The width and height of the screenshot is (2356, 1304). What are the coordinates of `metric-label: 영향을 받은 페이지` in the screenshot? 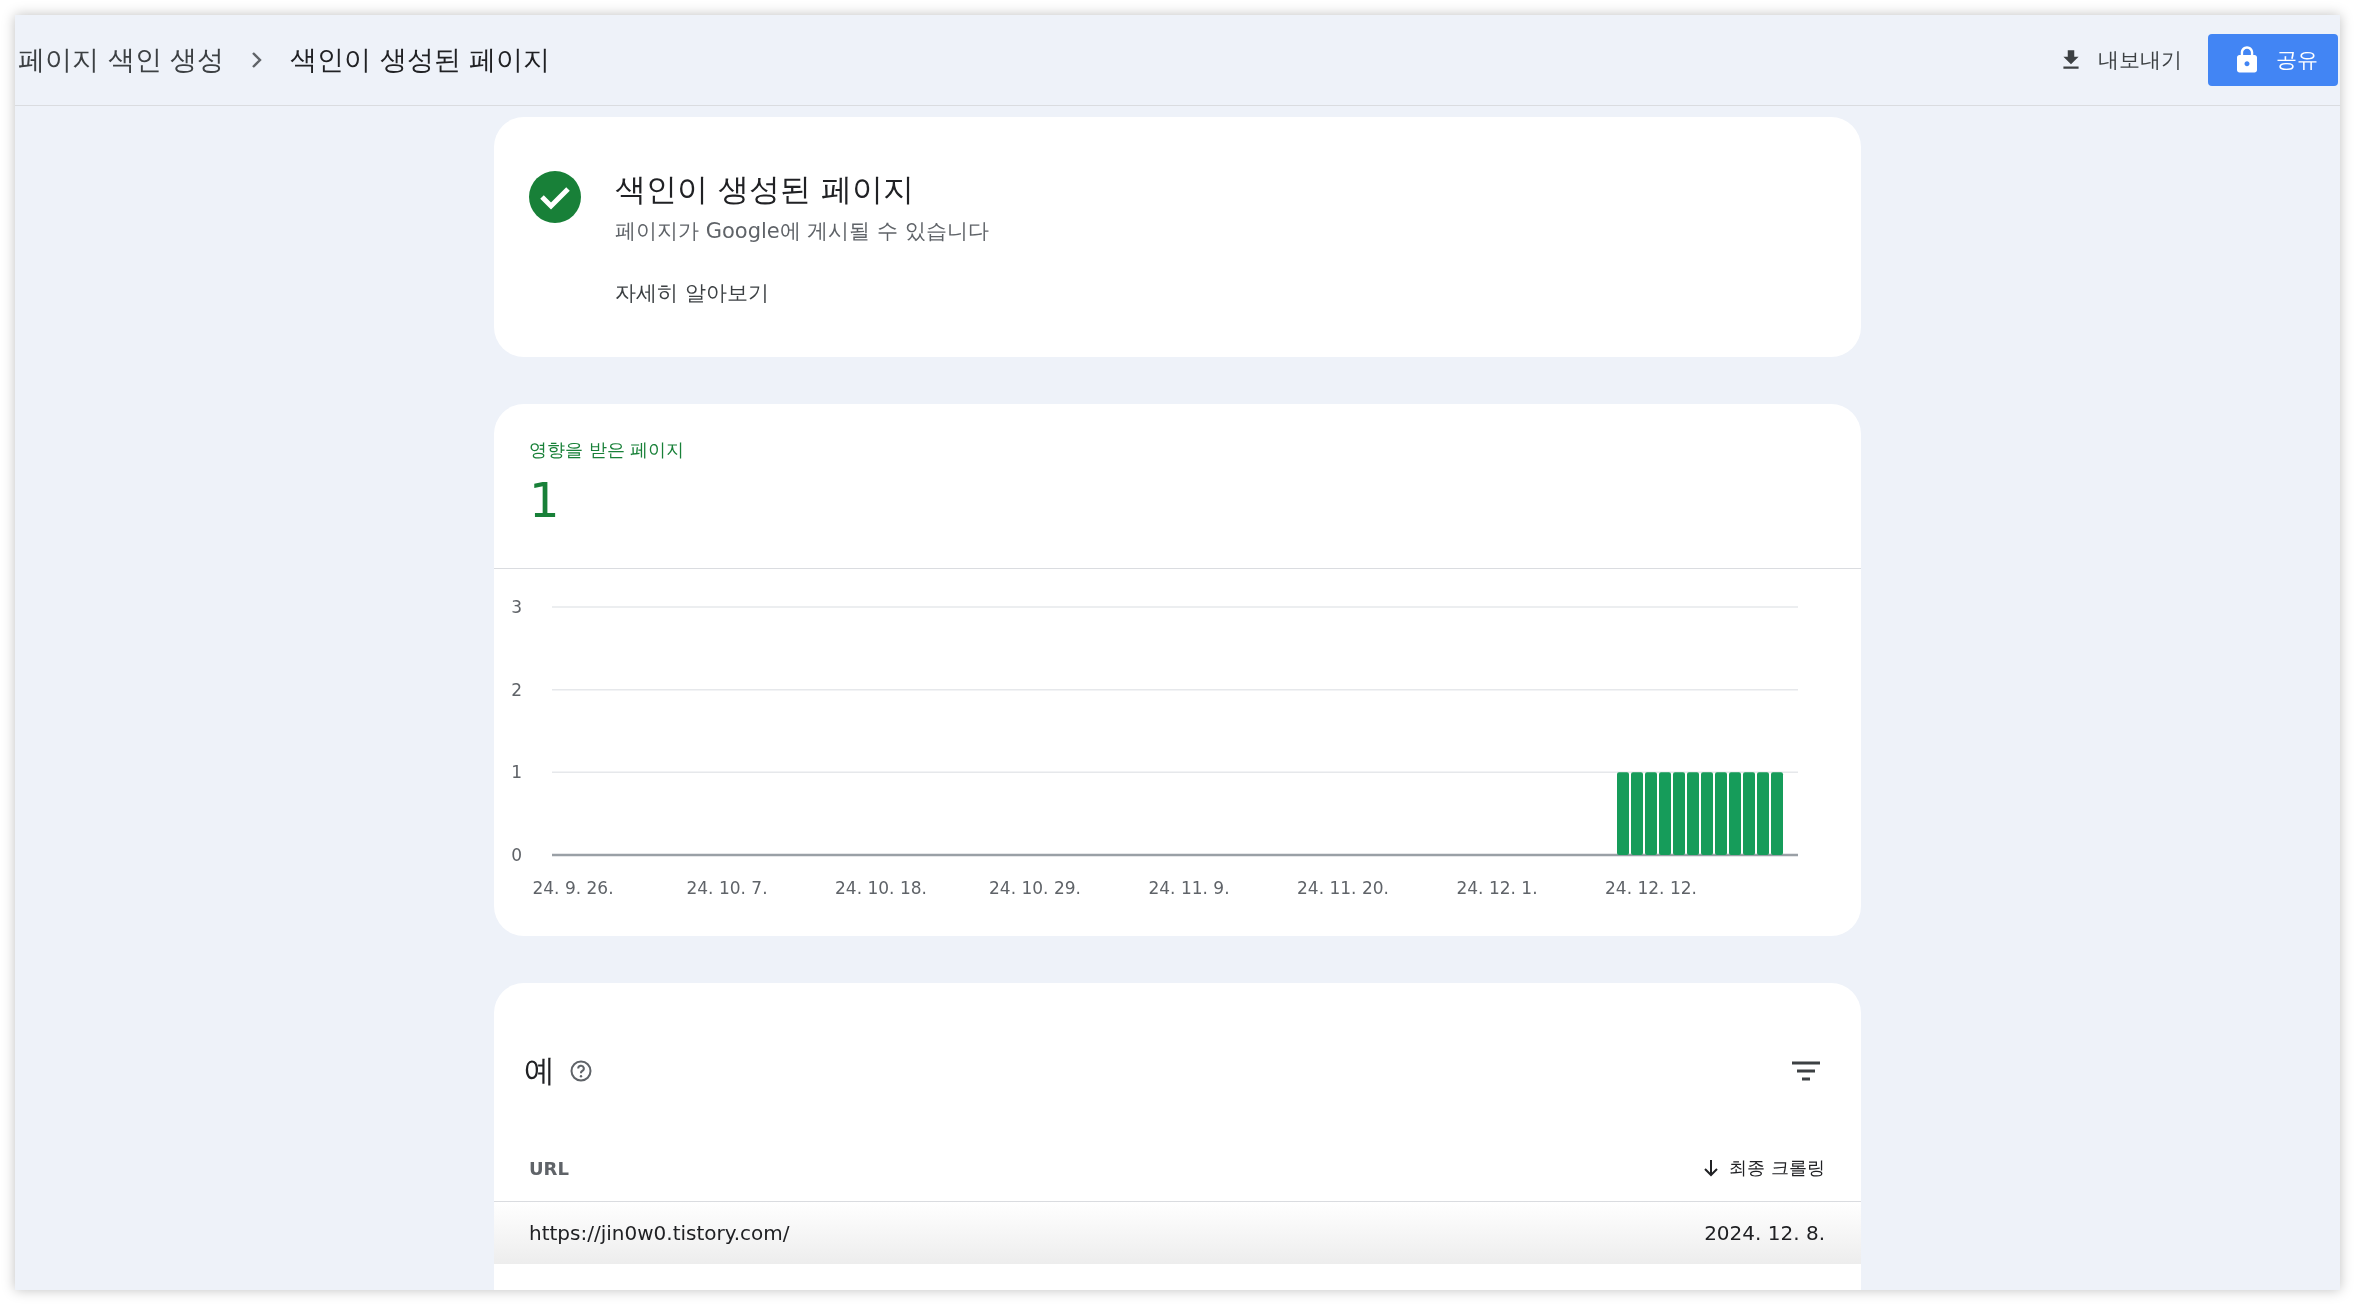 It's located at (607, 450).